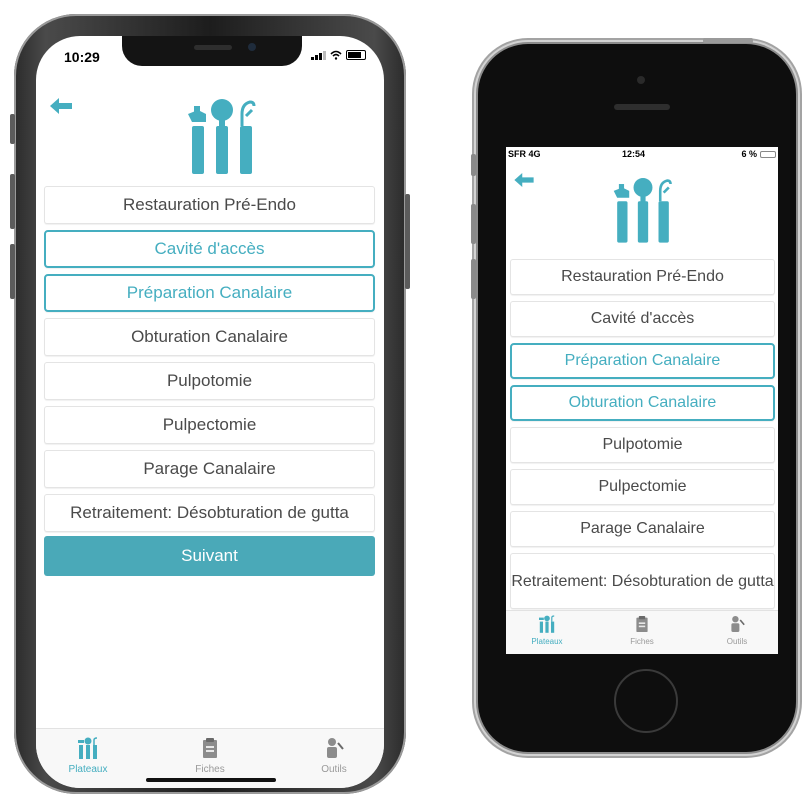 This screenshot has height=795, width=802. I want to click on status-time: 12:54, so click(634, 154).